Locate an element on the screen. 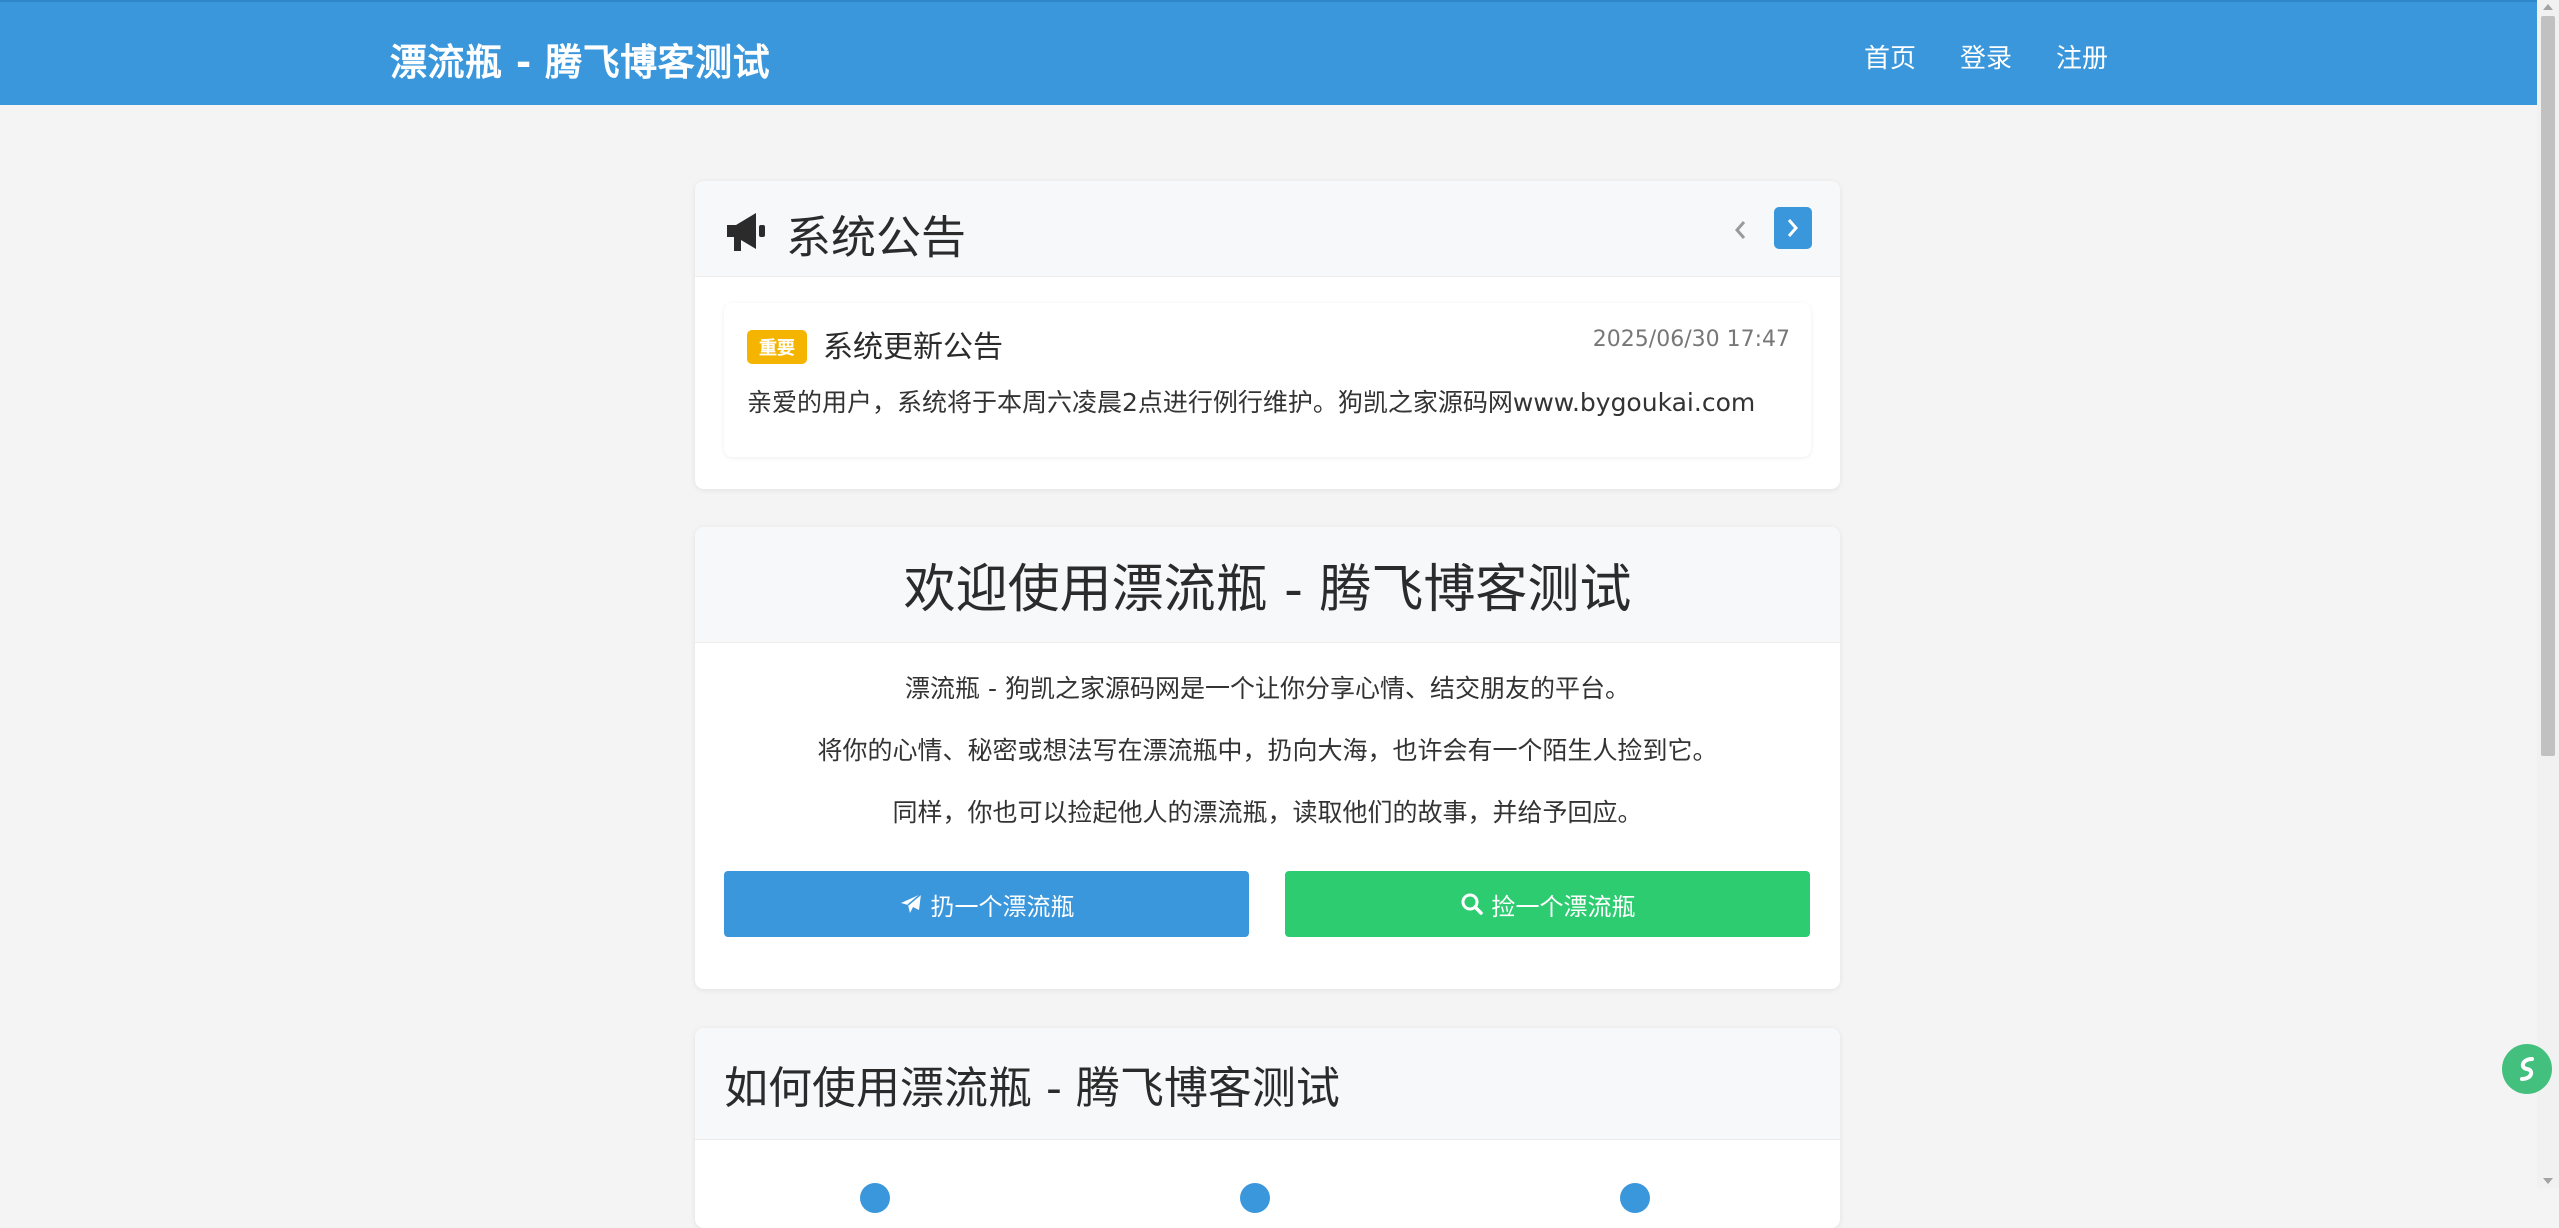  pick-bottle-label: 捡一个漂流瓶 is located at coordinates (1563, 906).